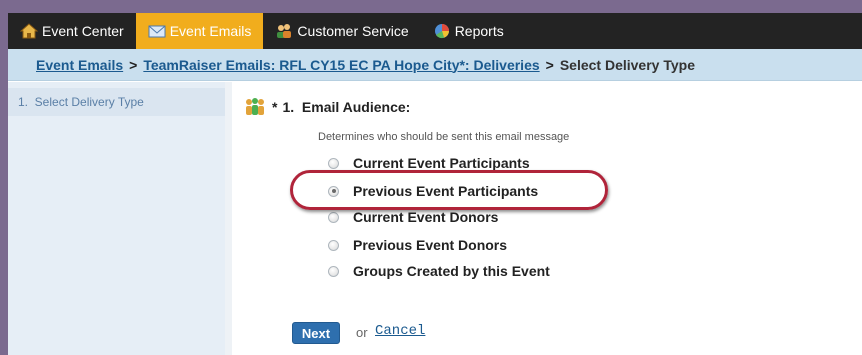 The height and width of the screenshot is (355, 862). What do you see at coordinates (442, 31) in the screenshot?
I see `pie-chart-icon` at bounding box center [442, 31].